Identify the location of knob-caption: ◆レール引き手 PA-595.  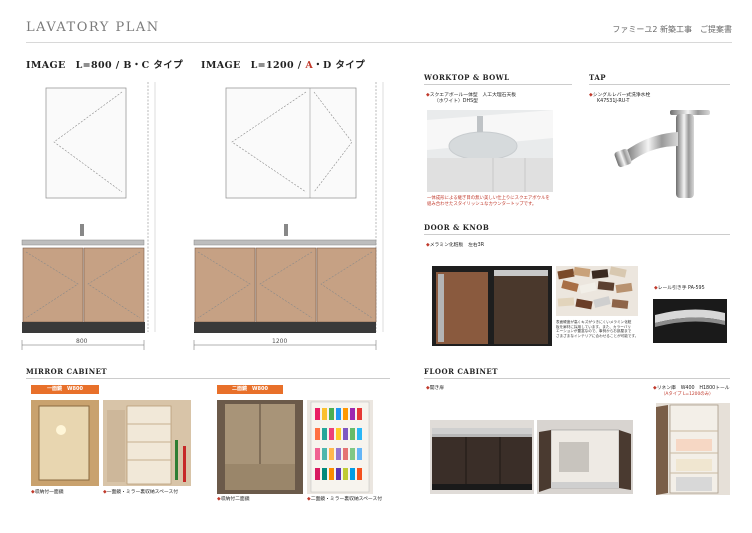
(679, 288).